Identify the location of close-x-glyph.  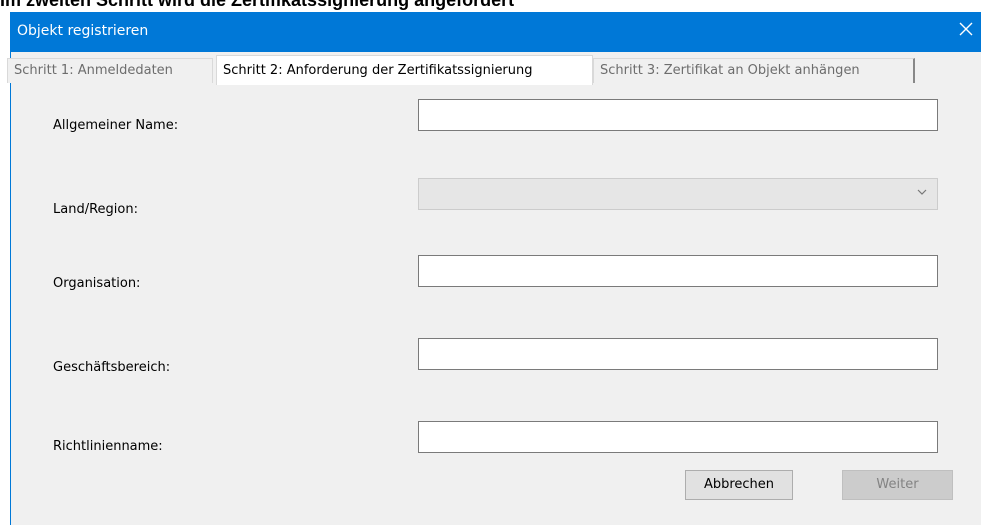
(966, 29).